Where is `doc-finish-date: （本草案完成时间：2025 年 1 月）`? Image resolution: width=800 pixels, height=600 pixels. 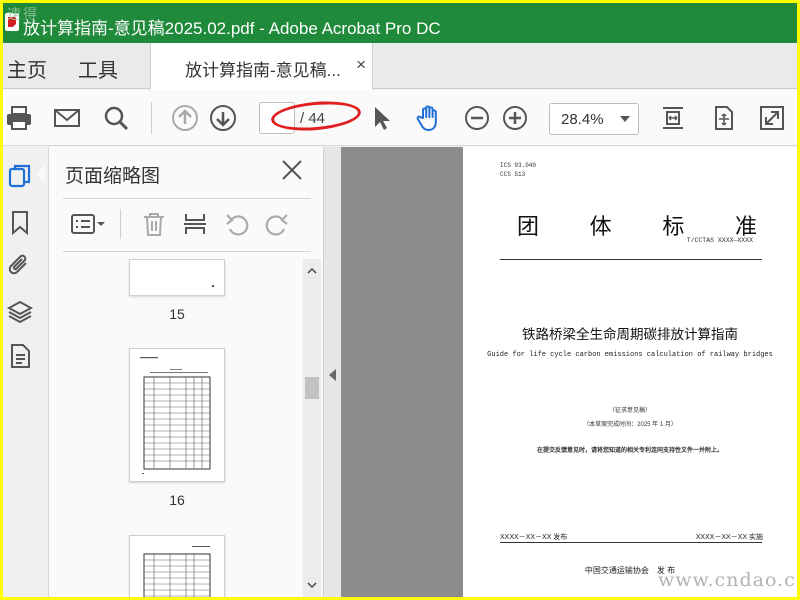
doc-finish-date: （本草案完成时间：2025 年 1 月） is located at coordinates (630, 425).